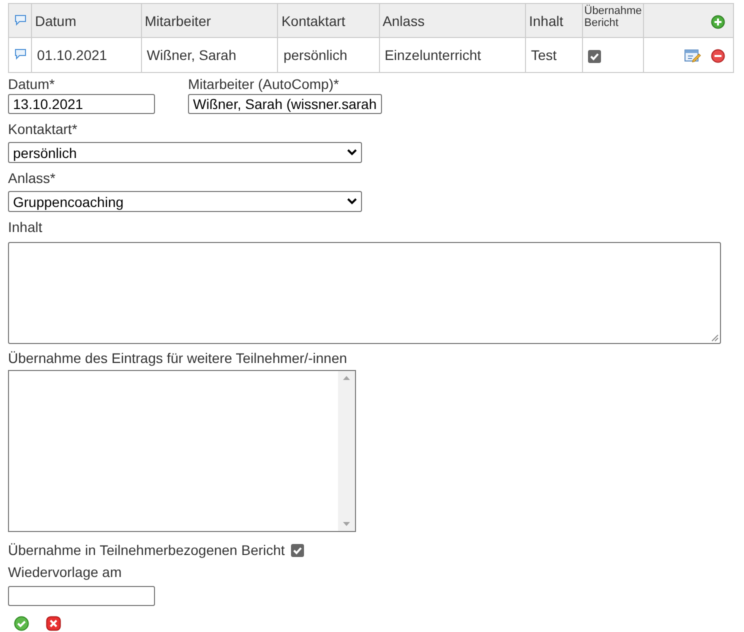  I want to click on occasion-dropdown: Gruppencoaching, so click(185, 201).